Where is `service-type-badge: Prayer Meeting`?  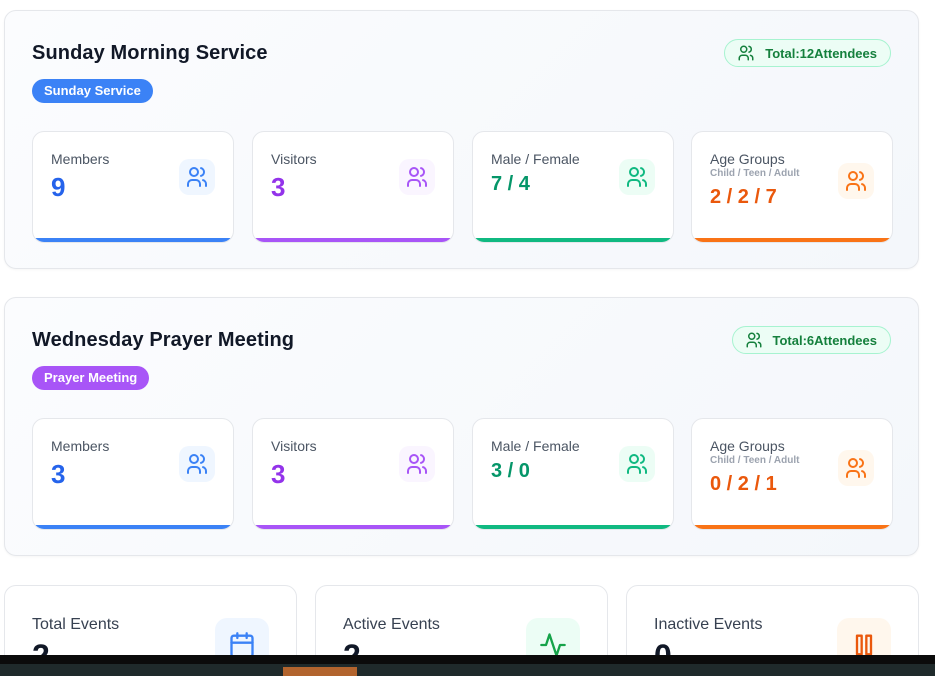 service-type-badge: Prayer Meeting is located at coordinates (91, 378).